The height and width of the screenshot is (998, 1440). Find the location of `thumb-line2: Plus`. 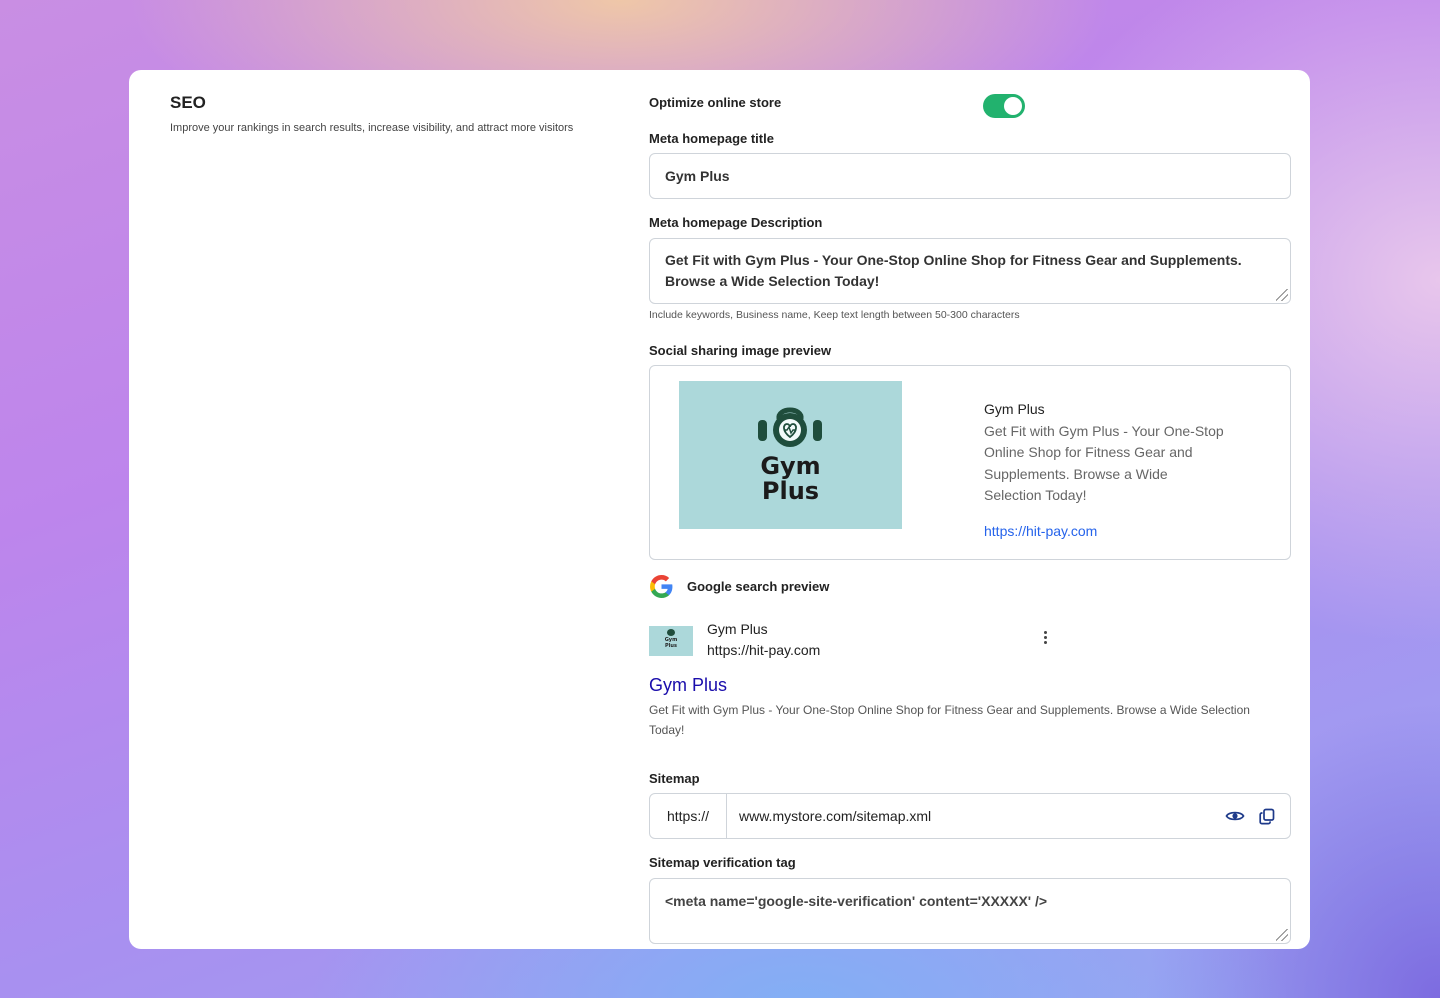

thumb-line2: Plus is located at coordinates (671, 646).